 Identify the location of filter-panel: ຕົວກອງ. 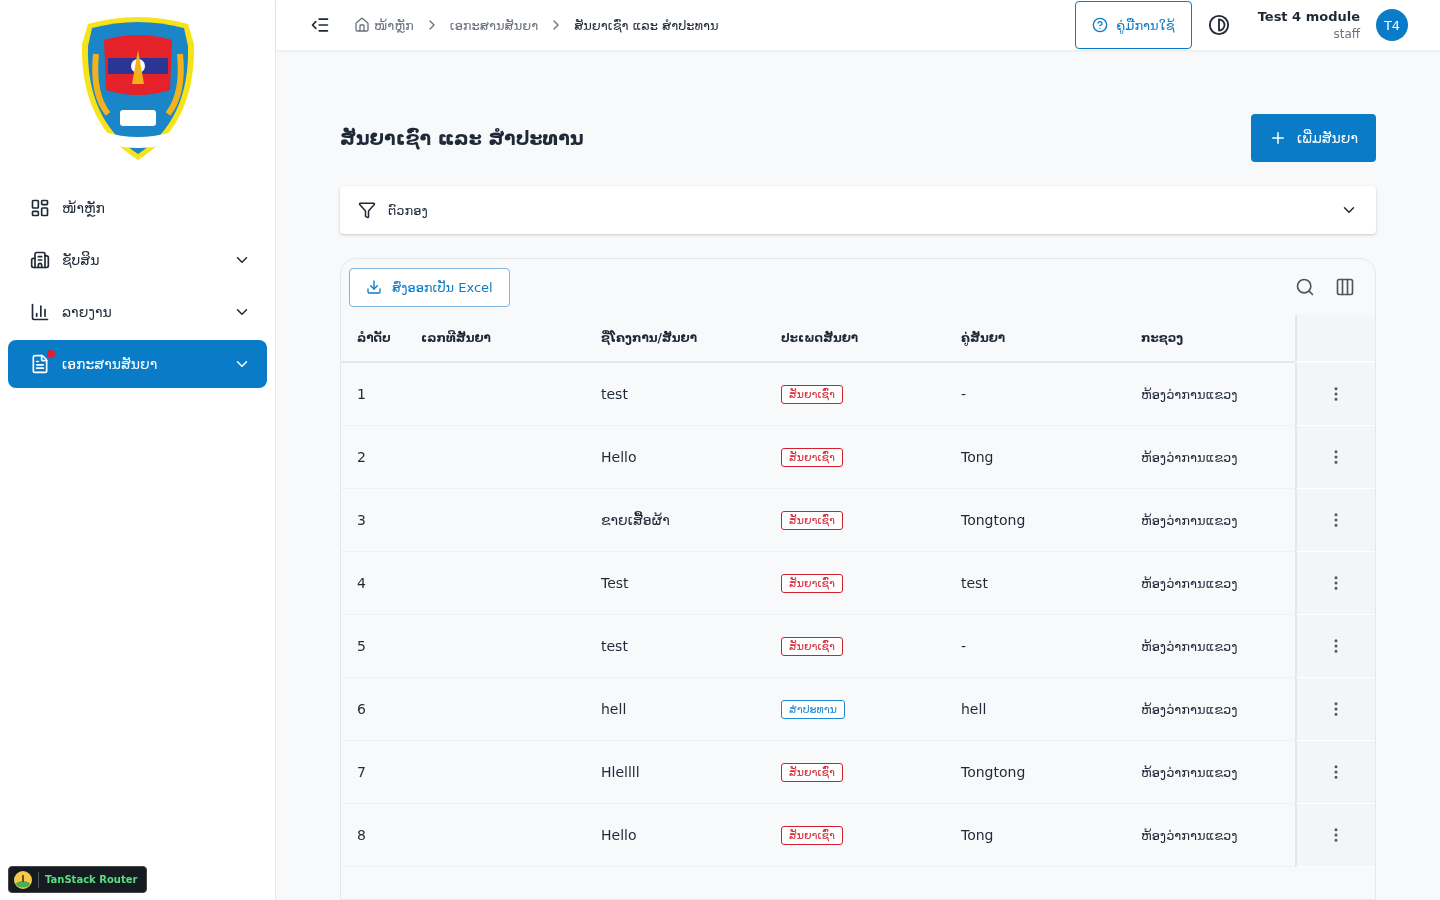
(858, 210).